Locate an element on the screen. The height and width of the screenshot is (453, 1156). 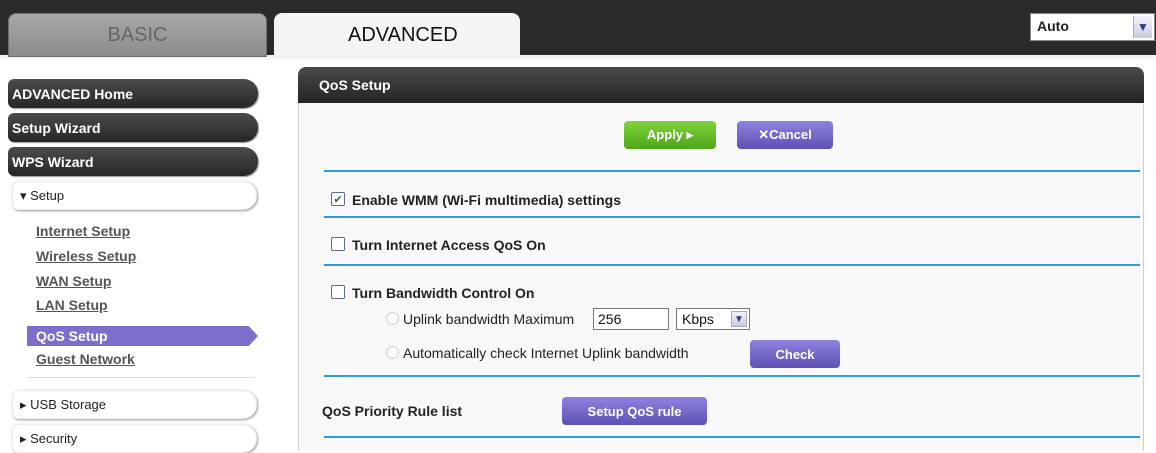
tab-basic: BASIC is located at coordinates (137, 35).